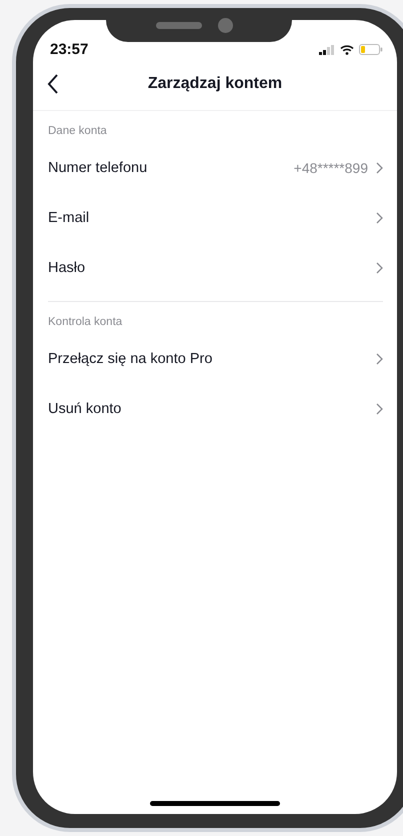 The height and width of the screenshot is (836, 403). Describe the element at coordinates (347, 49) in the screenshot. I see `wifi-icon` at that location.